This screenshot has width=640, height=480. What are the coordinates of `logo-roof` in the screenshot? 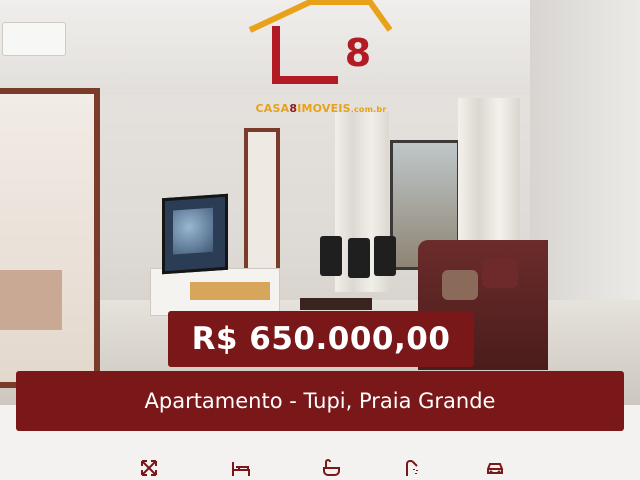 It's located at (320, 16).